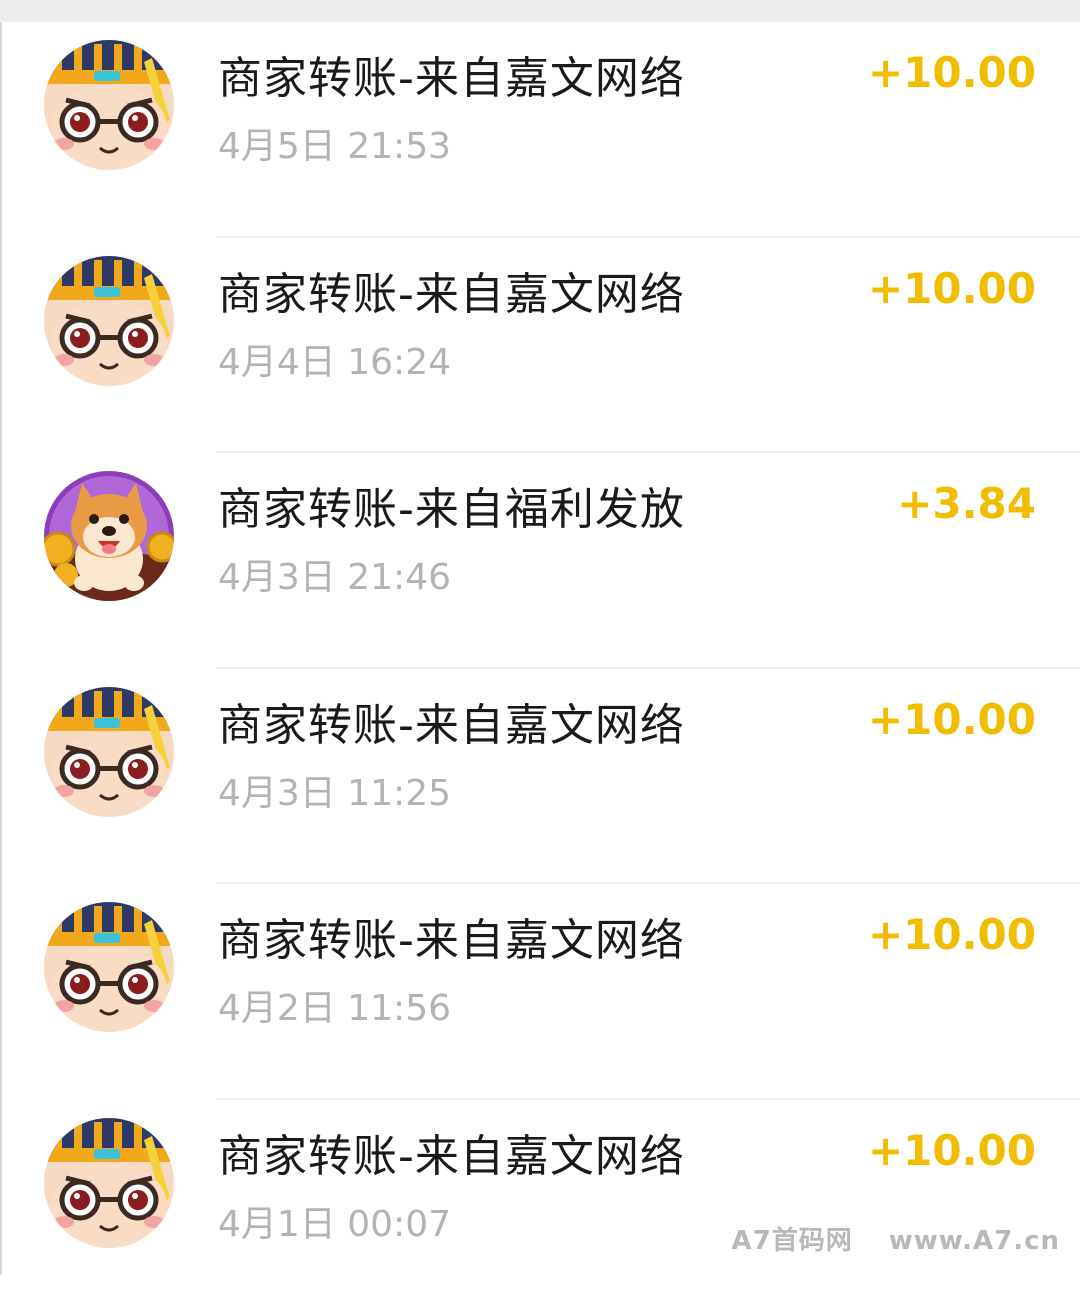 This screenshot has width=1080, height=1315. What do you see at coordinates (334, 1221) in the screenshot?
I see `transaction-time: 4月1日 00:07` at bounding box center [334, 1221].